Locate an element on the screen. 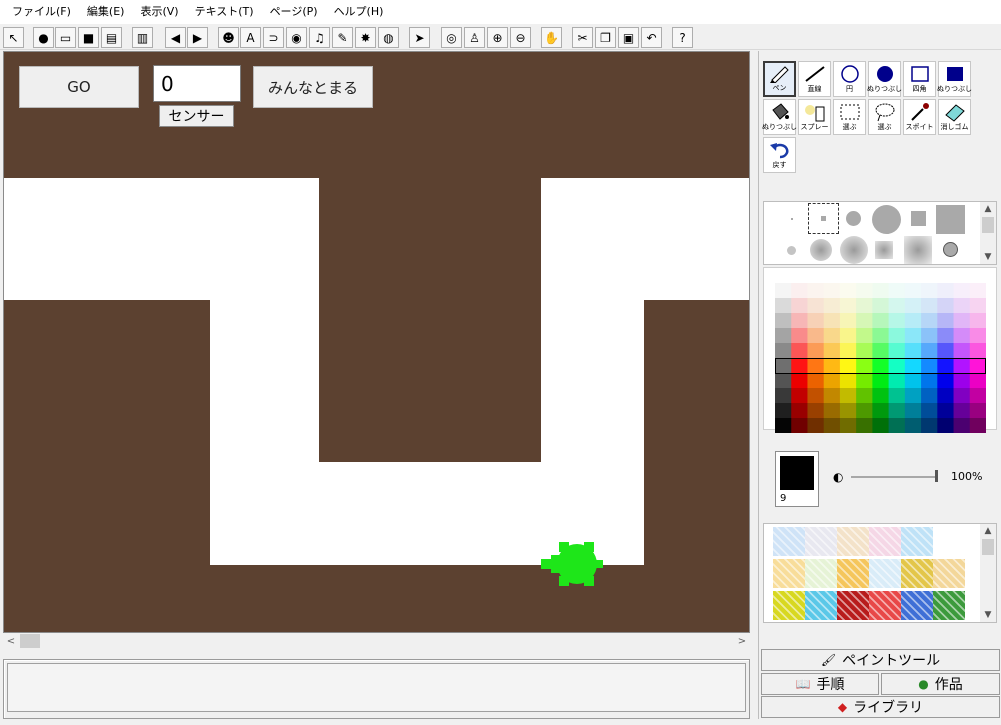 This screenshot has height=725, width=1001. brush-round-outline is located at coordinates (950, 249).